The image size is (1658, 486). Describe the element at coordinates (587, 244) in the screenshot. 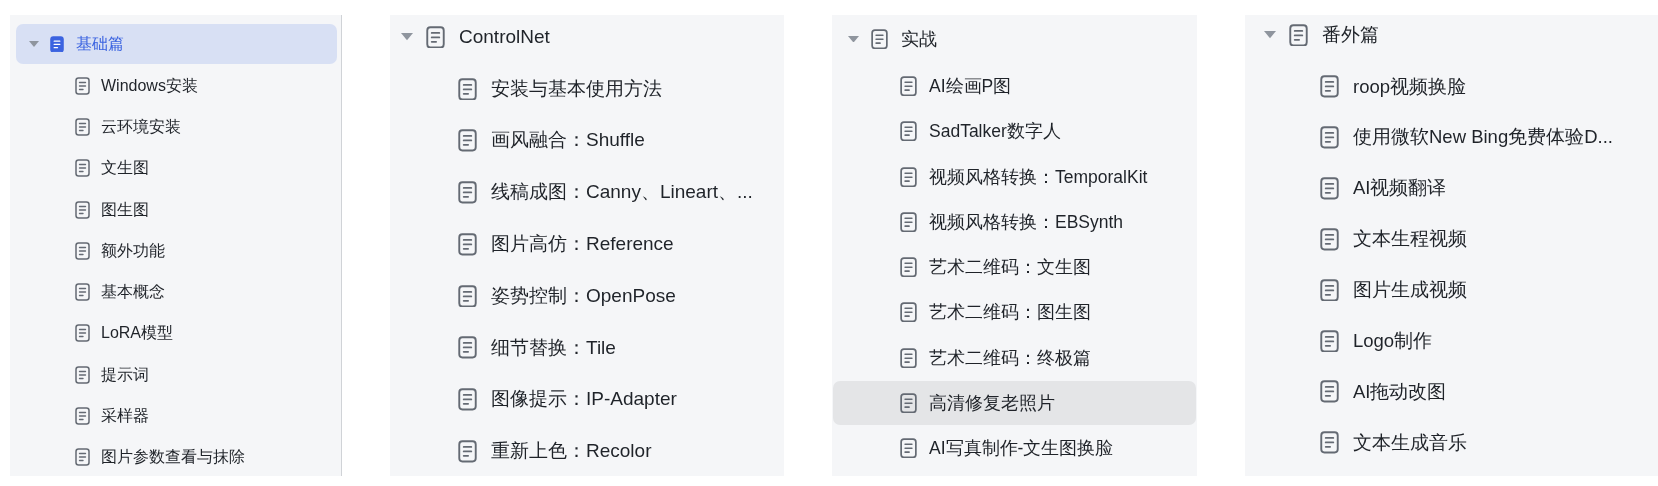

I see `tree-item: 图片高仿：Reference` at that location.